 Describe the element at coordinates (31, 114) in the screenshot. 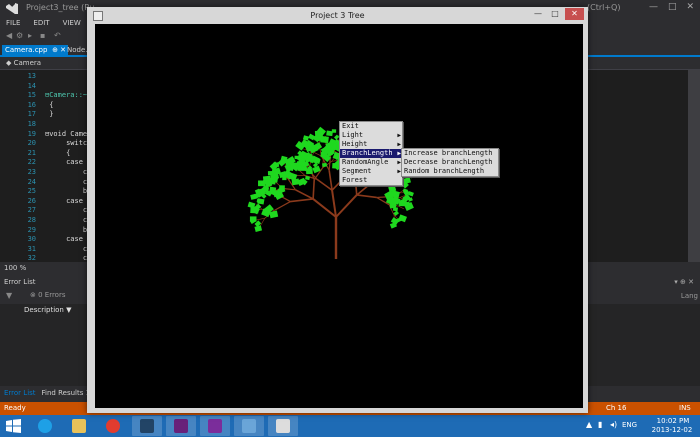

I see `line-number: 17` at that location.